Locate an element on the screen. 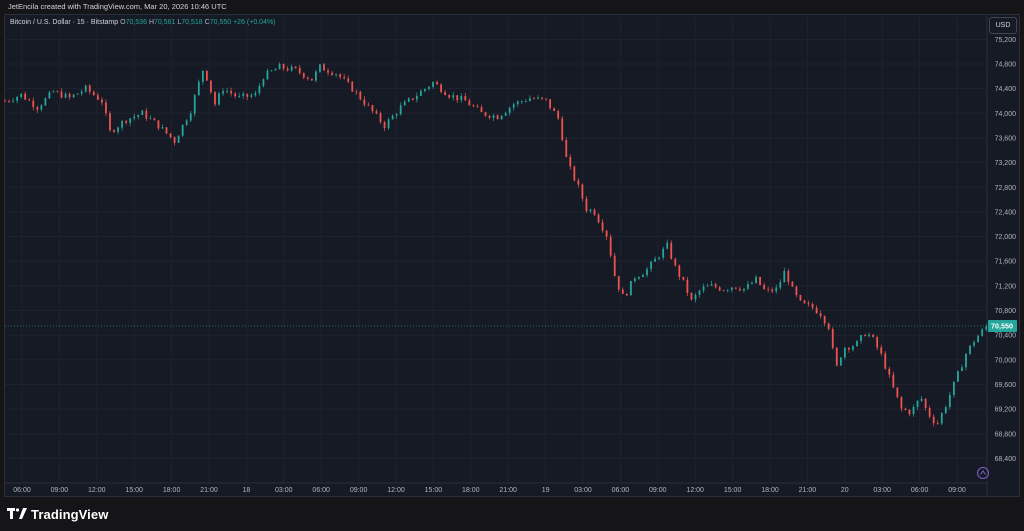  last-price-label: 70,550 is located at coordinates (1002, 326).